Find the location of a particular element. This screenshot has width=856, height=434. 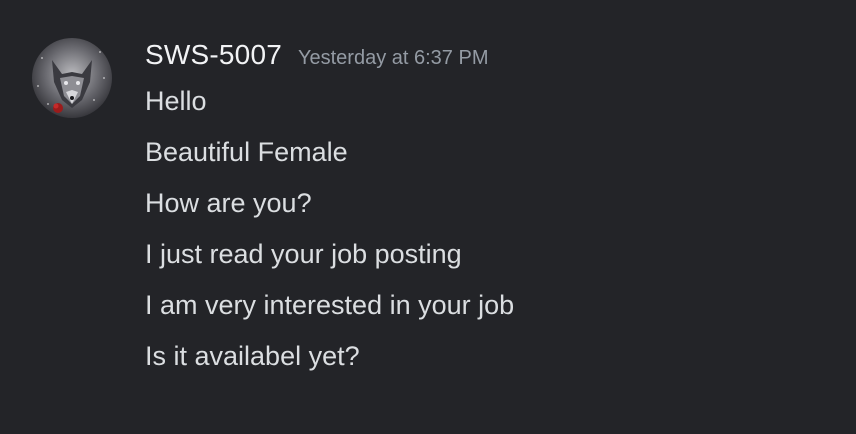

wolf-avatar-icon is located at coordinates (72, 78).